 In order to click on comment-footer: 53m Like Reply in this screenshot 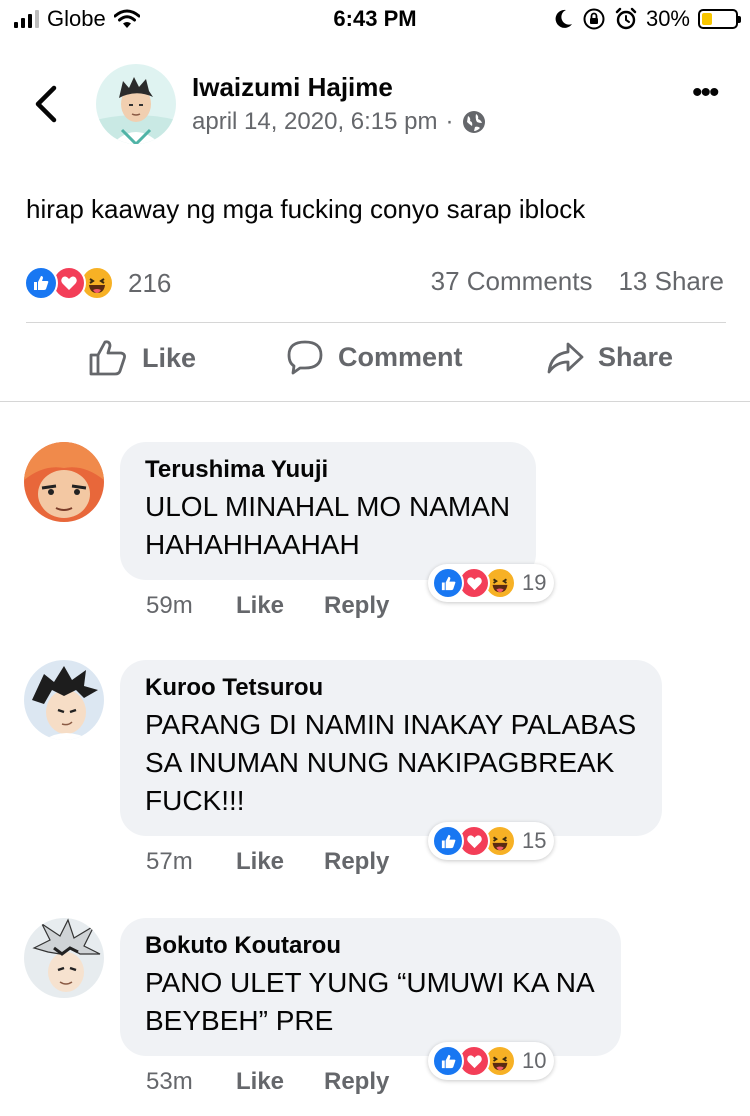, I will do `click(267, 1082)`.